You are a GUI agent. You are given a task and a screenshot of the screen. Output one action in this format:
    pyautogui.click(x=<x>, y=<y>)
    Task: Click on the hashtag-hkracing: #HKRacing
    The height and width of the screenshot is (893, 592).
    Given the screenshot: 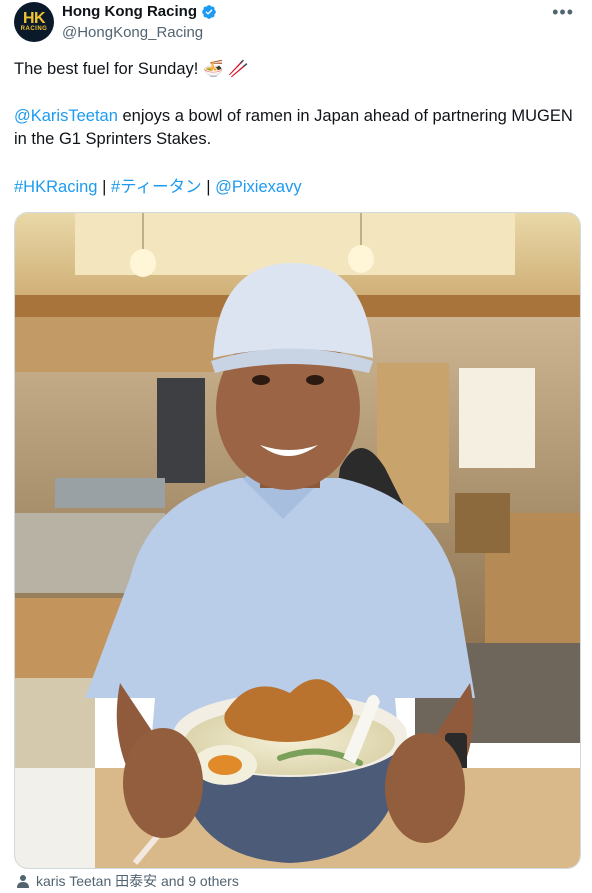 What is the action you would take?
    pyautogui.click(x=55, y=187)
    